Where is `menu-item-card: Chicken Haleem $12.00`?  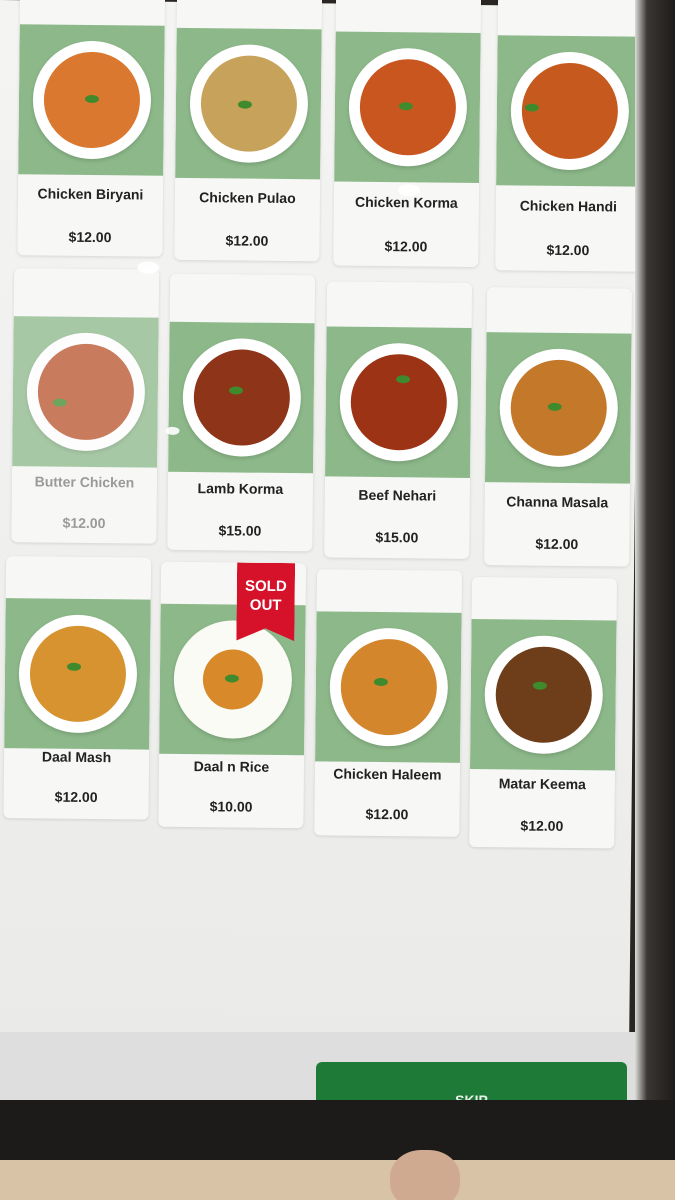
menu-item-card: Chicken Haleem $12.00 is located at coordinates (388, 703).